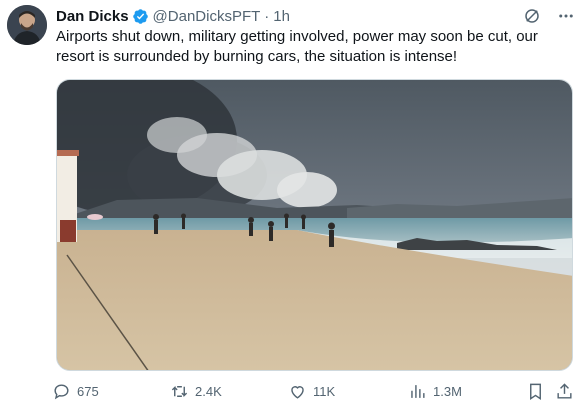 Image resolution: width=585 pixels, height=407 pixels. Describe the element at coordinates (532, 16) in the screenshot. I see `grok-icon` at that location.